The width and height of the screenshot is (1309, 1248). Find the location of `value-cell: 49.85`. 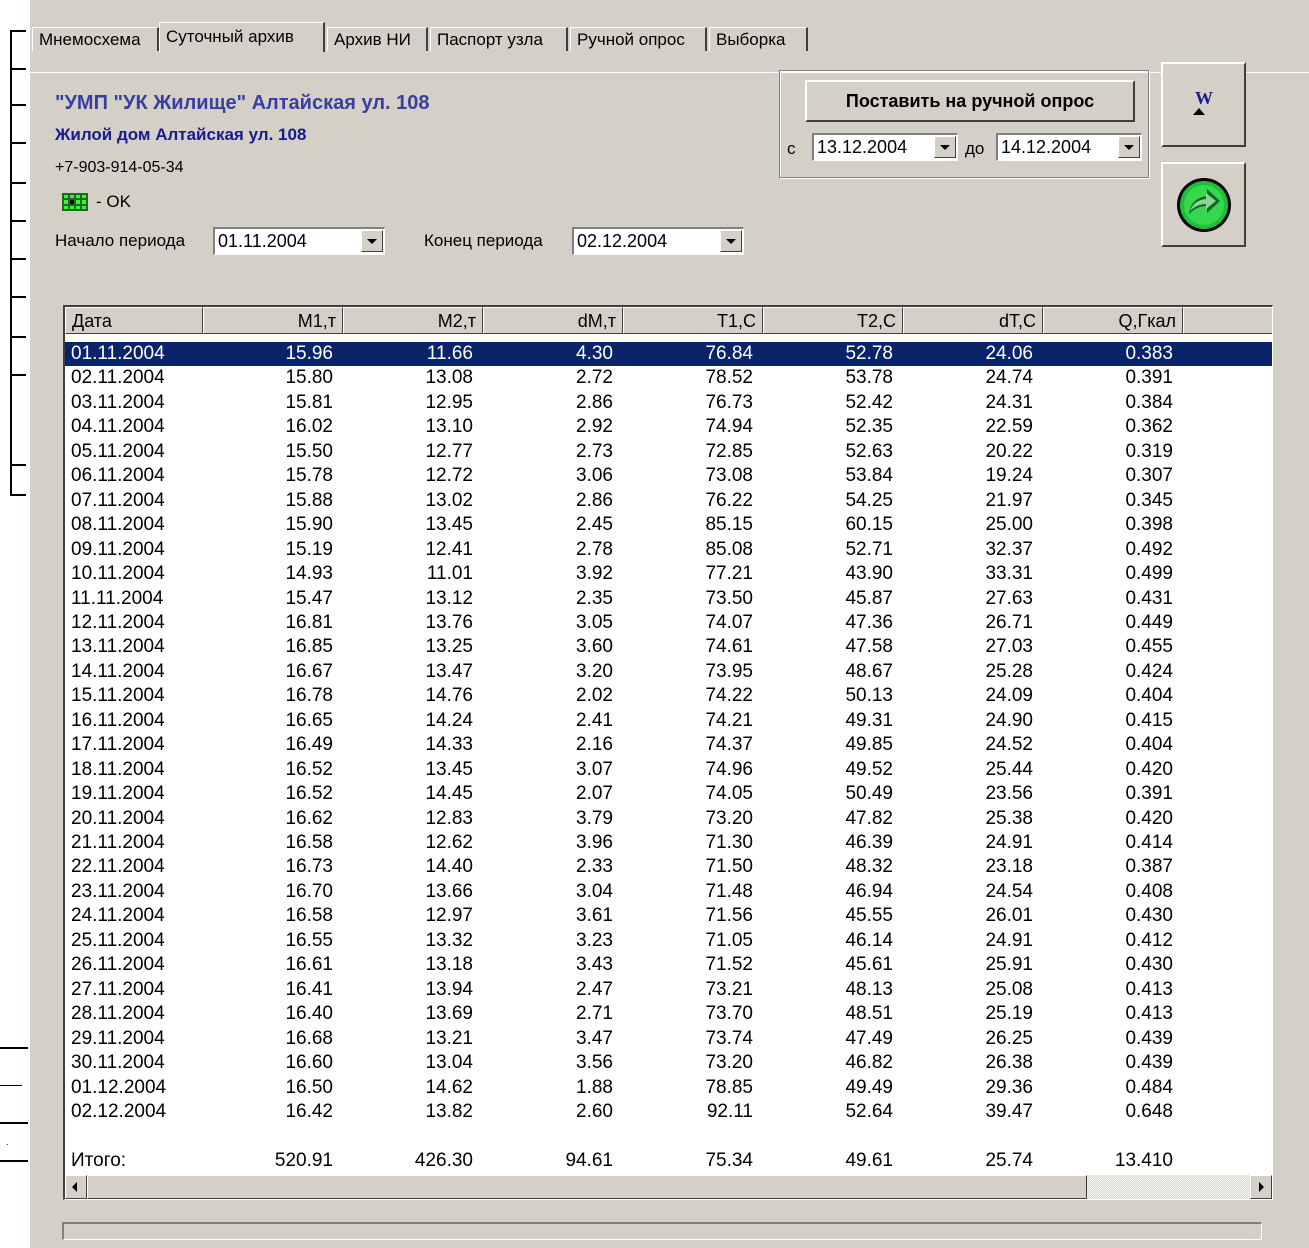

value-cell: 49.85 is located at coordinates (869, 744).